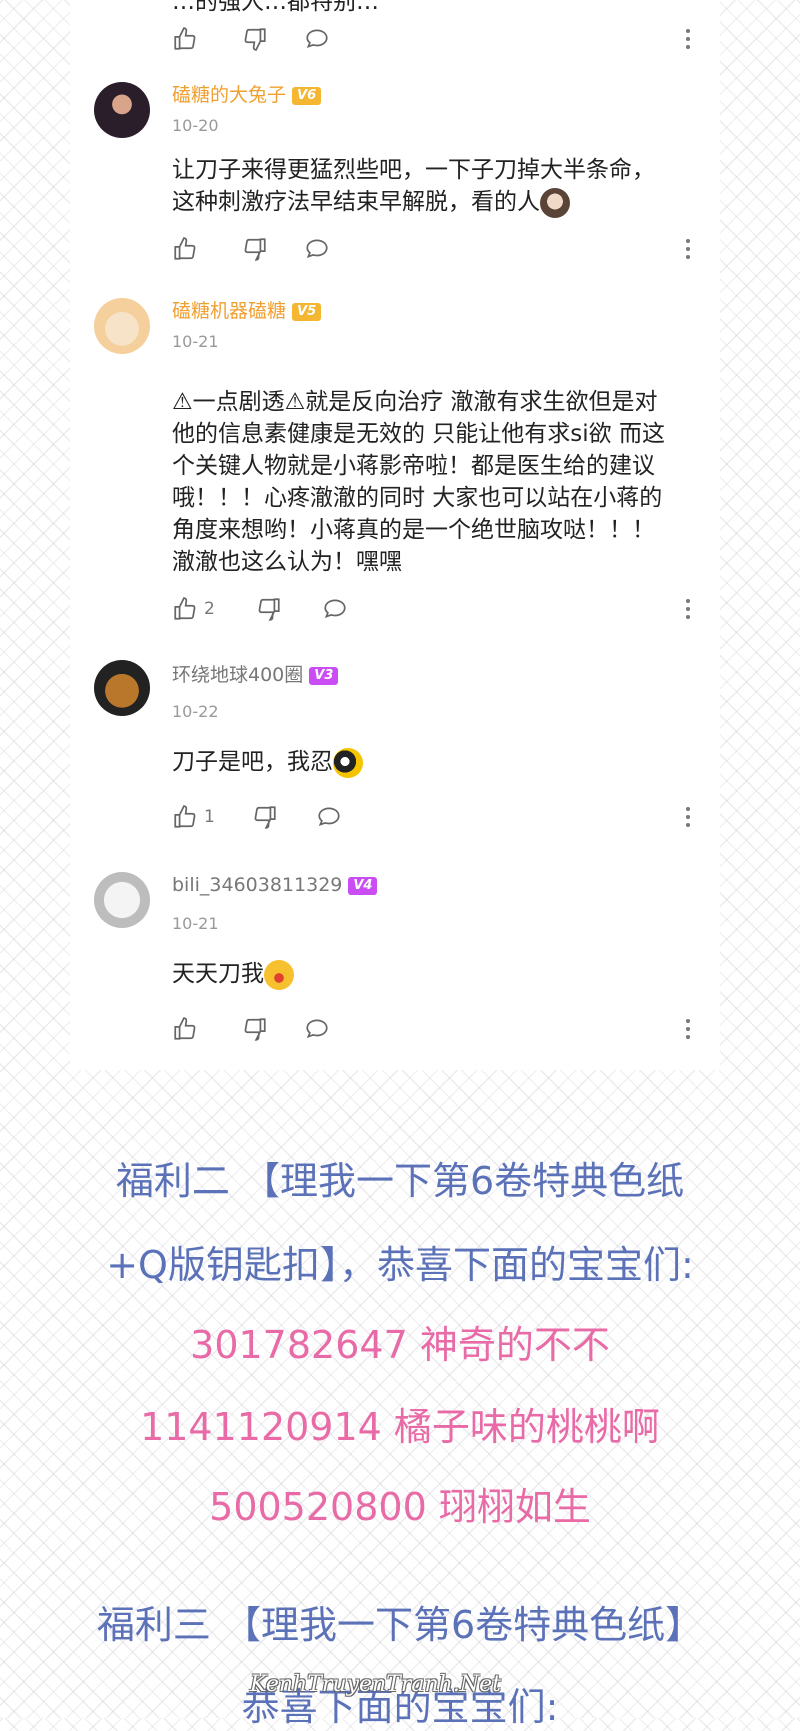 The width and height of the screenshot is (800, 1731). What do you see at coordinates (279, 974) in the screenshot?
I see `crying-emoji-icon` at bounding box center [279, 974].